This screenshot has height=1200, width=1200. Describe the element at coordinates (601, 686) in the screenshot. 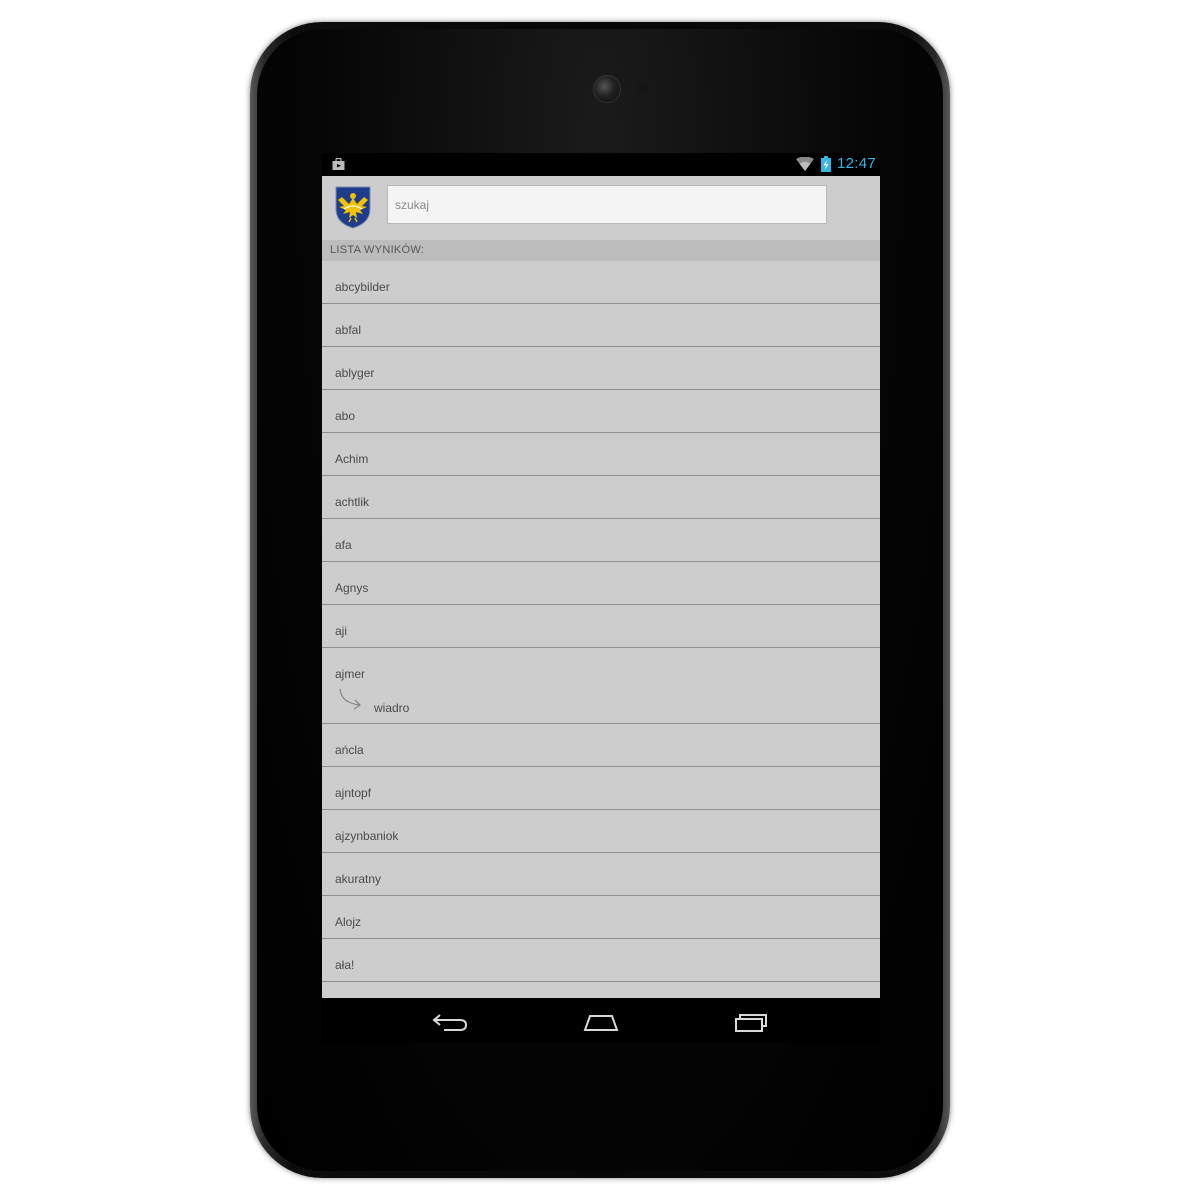

I see `list-item-expanded: ajmer wiadro` at that location.